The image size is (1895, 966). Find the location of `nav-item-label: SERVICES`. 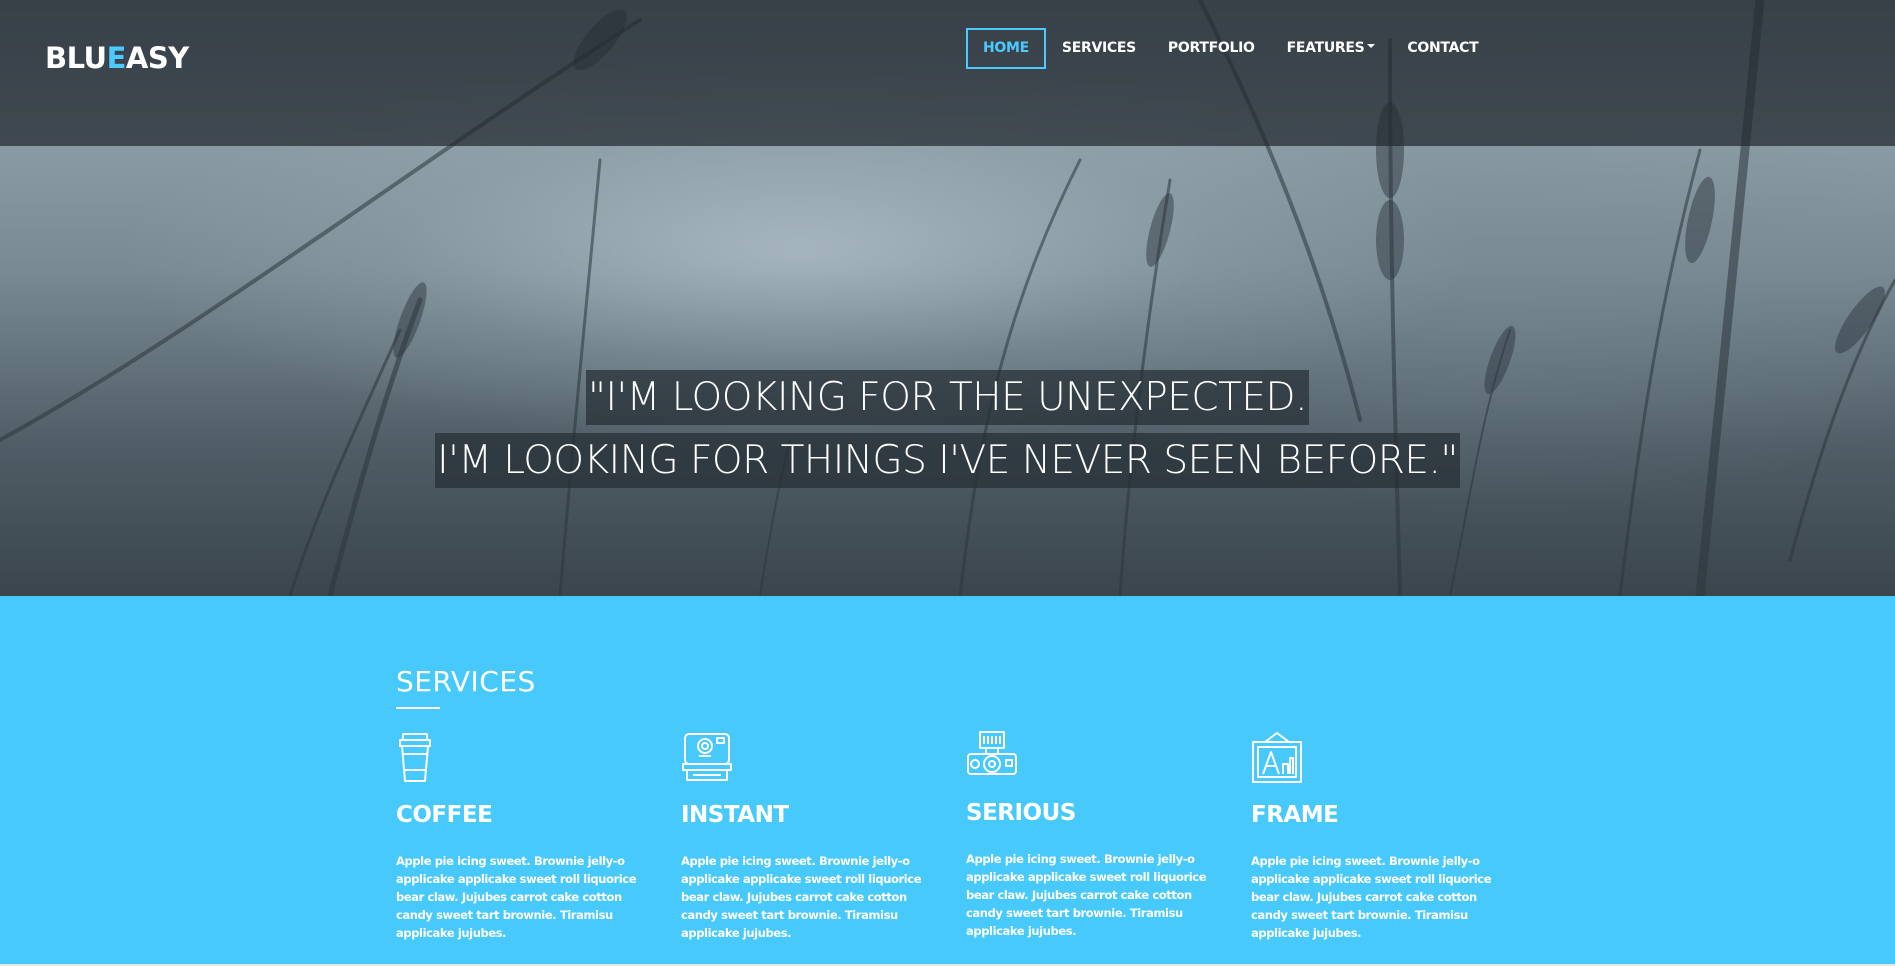

nav-item-label: SERVICES is located at coordinates (1098, 48).